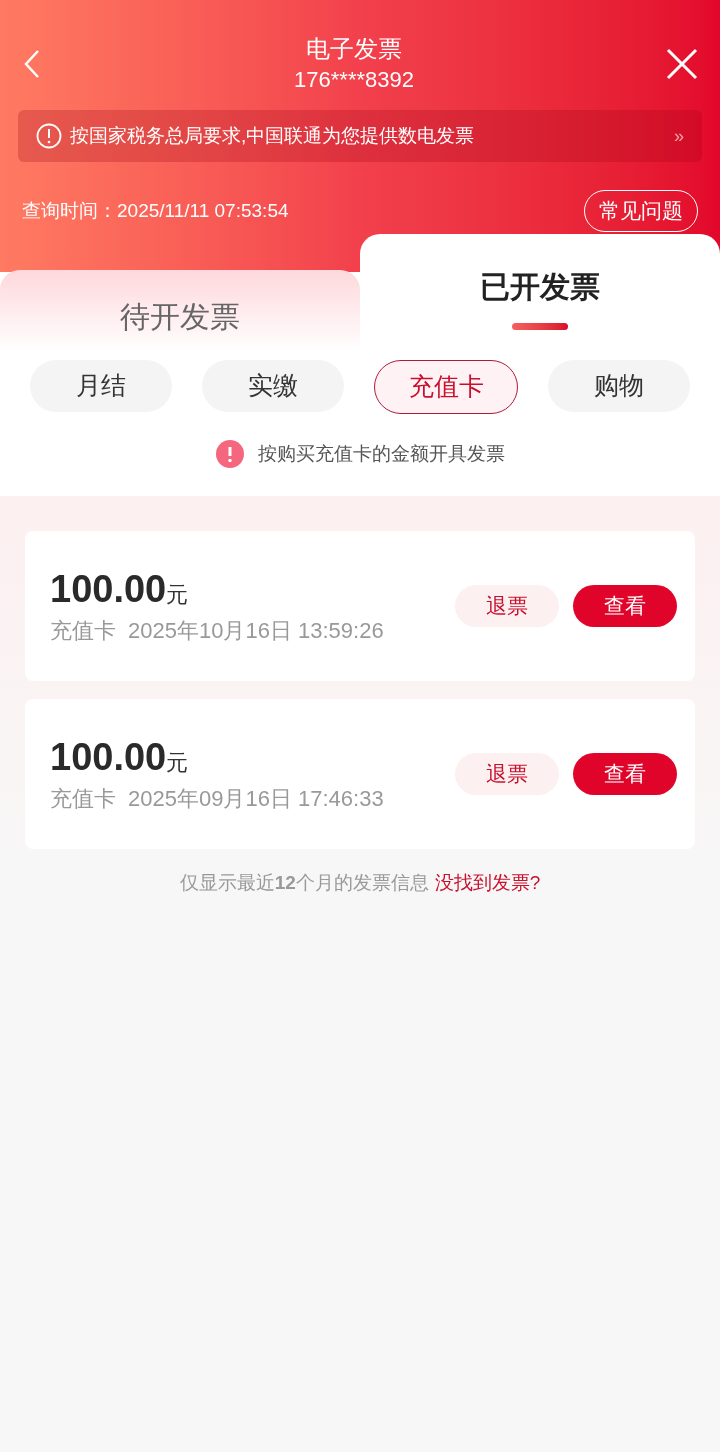 The width and height of the screenshot is (720, 1452). Describe the element at coordinates (256, 798) in the screenshot. I see `invoice-time: 2025年09月16日 17:46:33` at that location.